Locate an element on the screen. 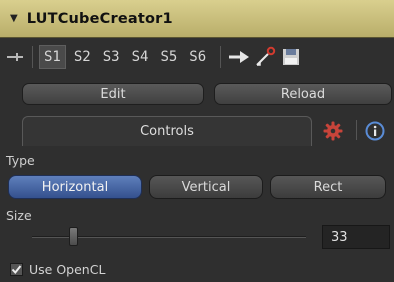 Image resolution: width=394 pixels, height=282 pixels. version-slot-s6: S6 is located at coordinates (197, 57).